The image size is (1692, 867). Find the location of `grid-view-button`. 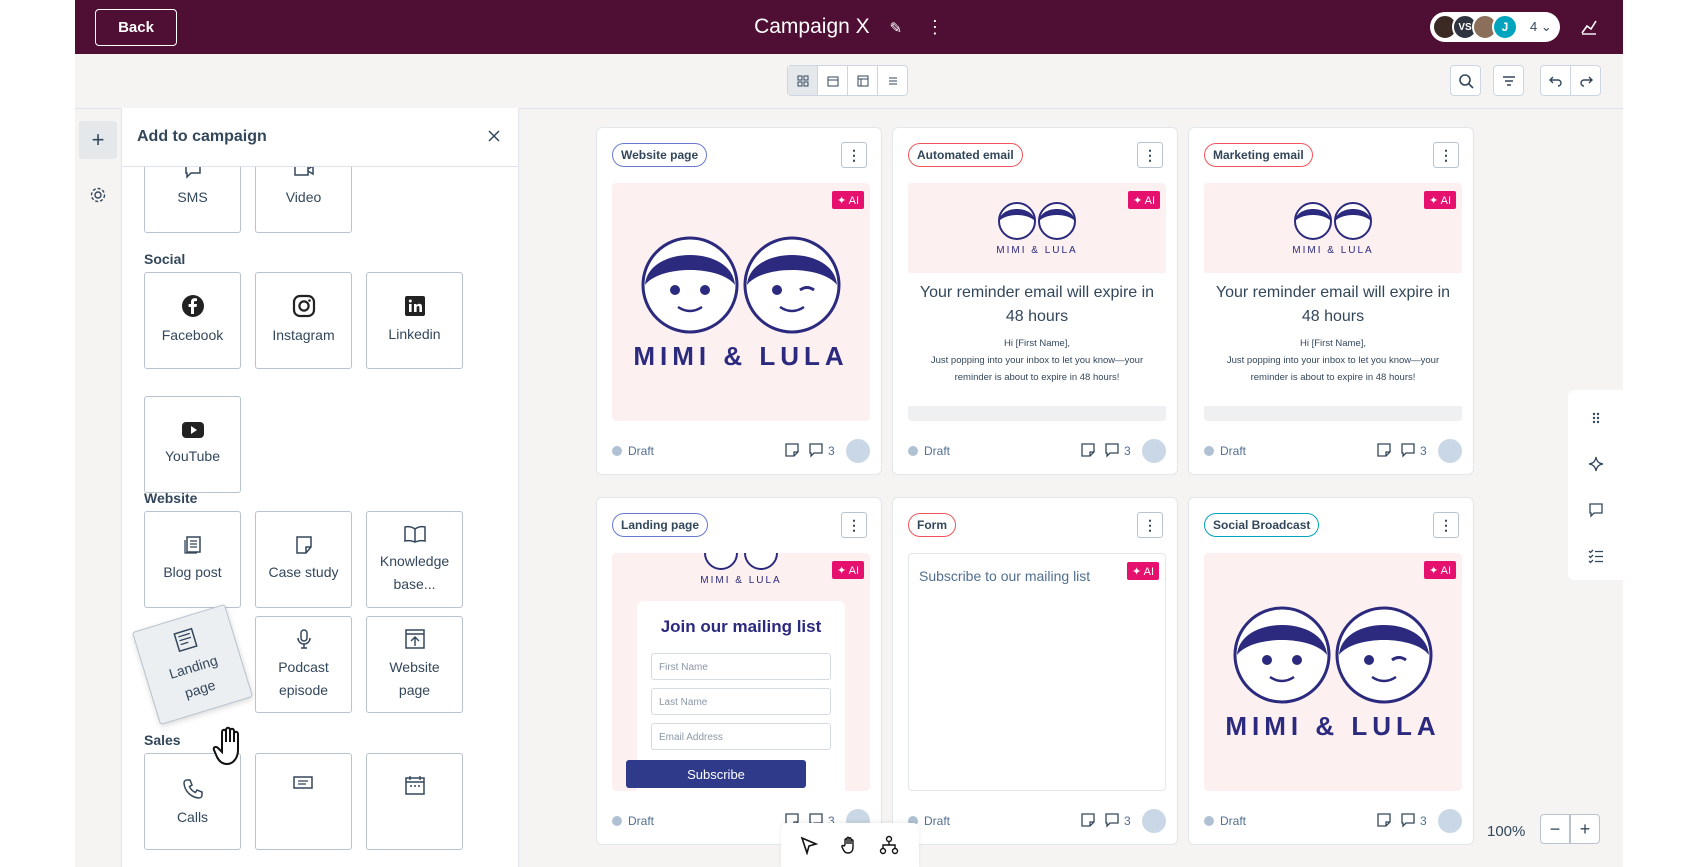

grid-view-button is located at coordinates (803, 80).